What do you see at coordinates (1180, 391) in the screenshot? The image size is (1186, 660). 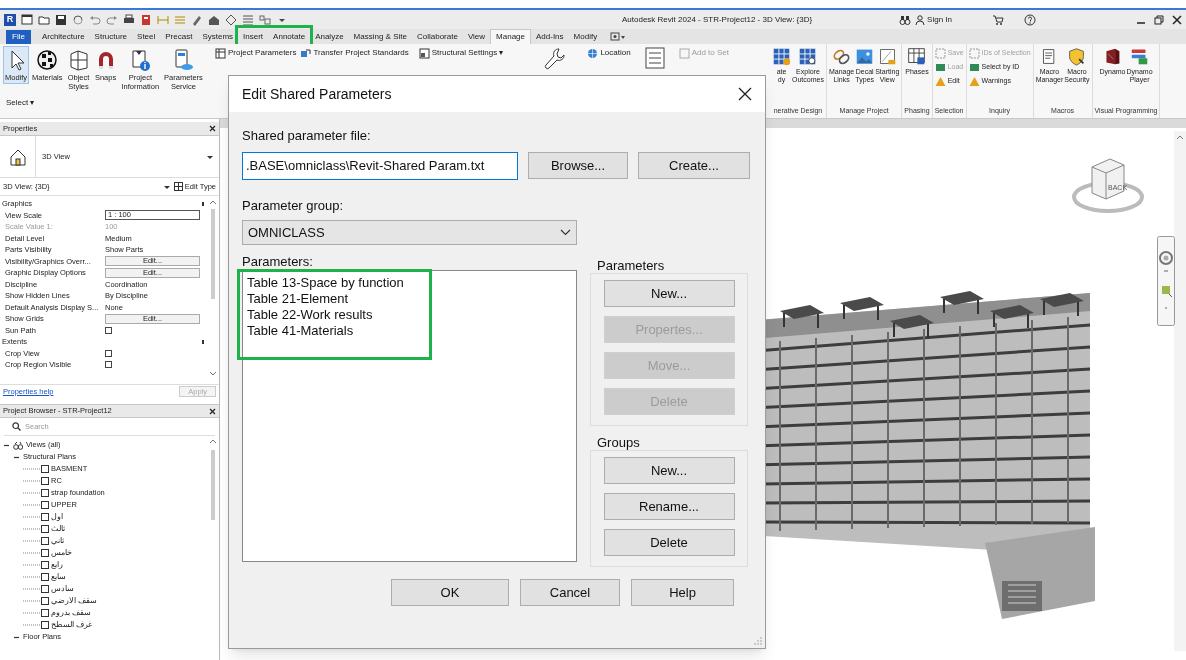 I see `scrollbar` at bounding box center [1180, 391].